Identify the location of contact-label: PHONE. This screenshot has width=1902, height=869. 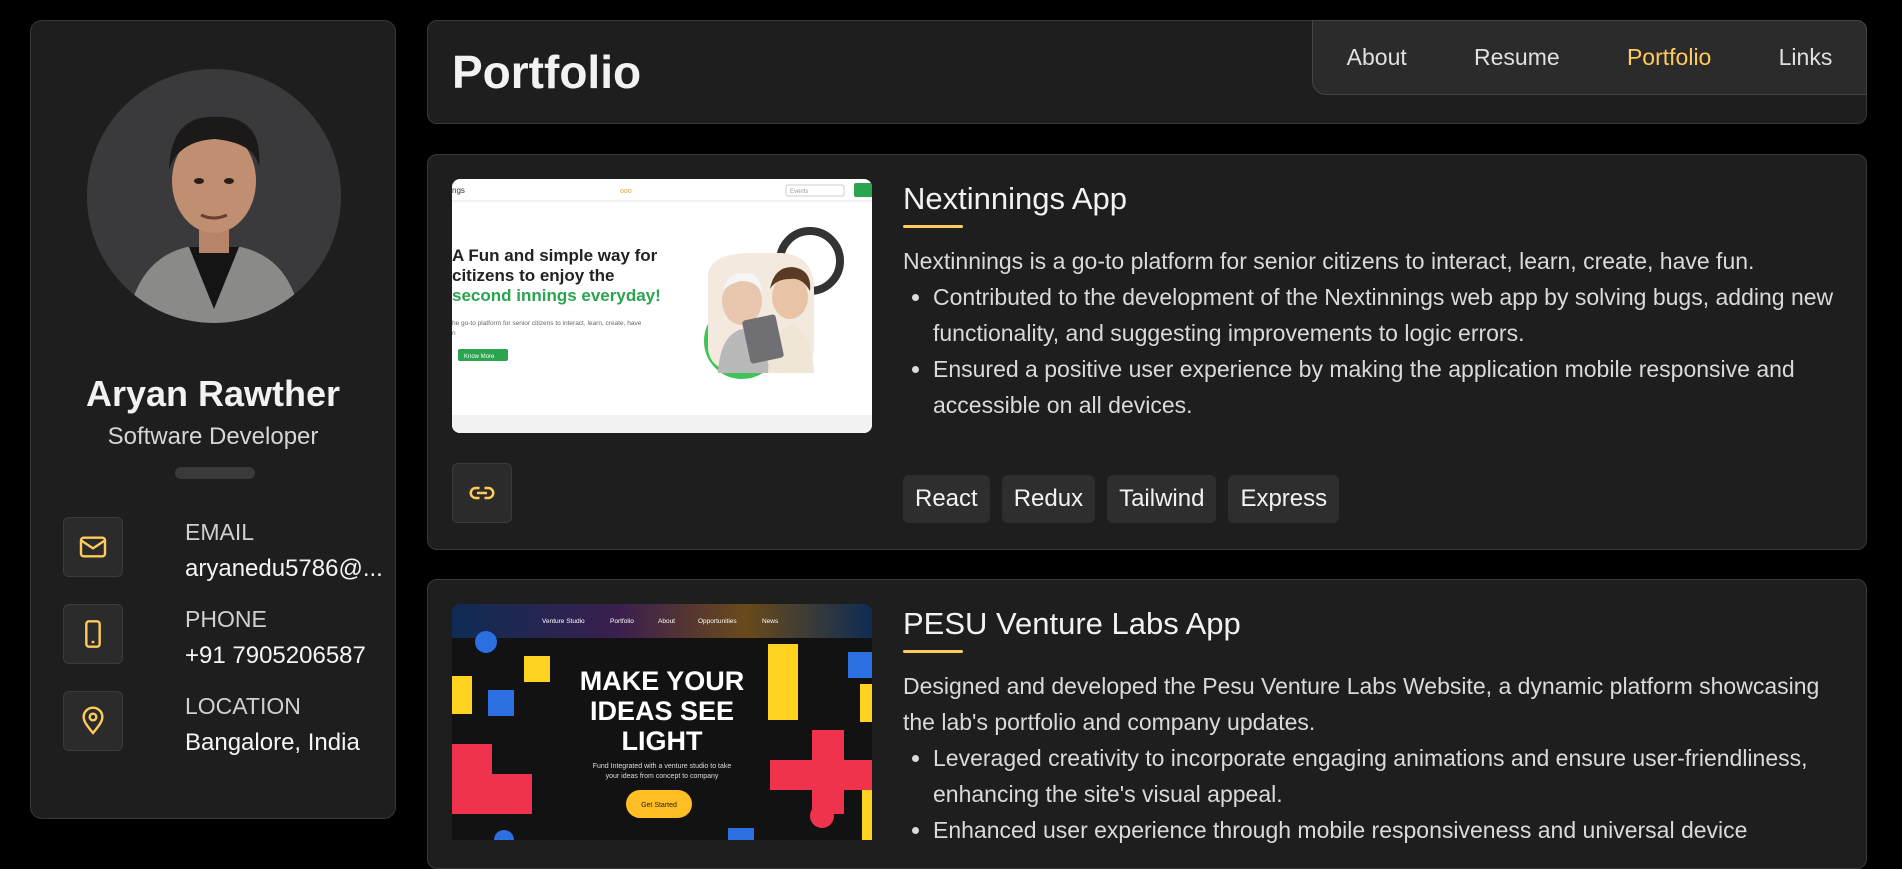
(226, 619).